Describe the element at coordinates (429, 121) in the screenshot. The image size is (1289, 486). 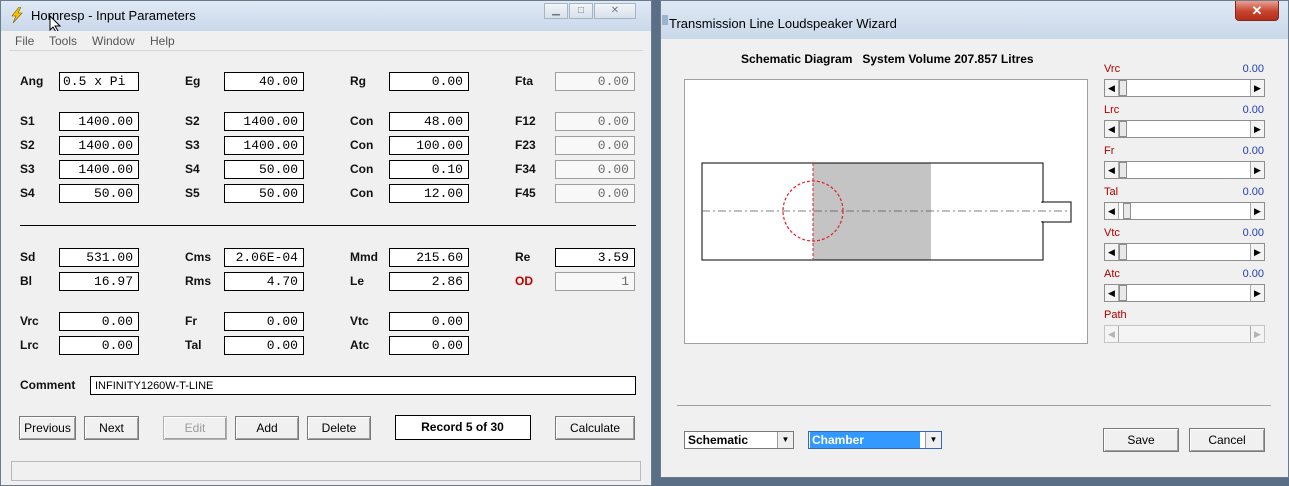
I see `con-1-field: 48.00` at that location.